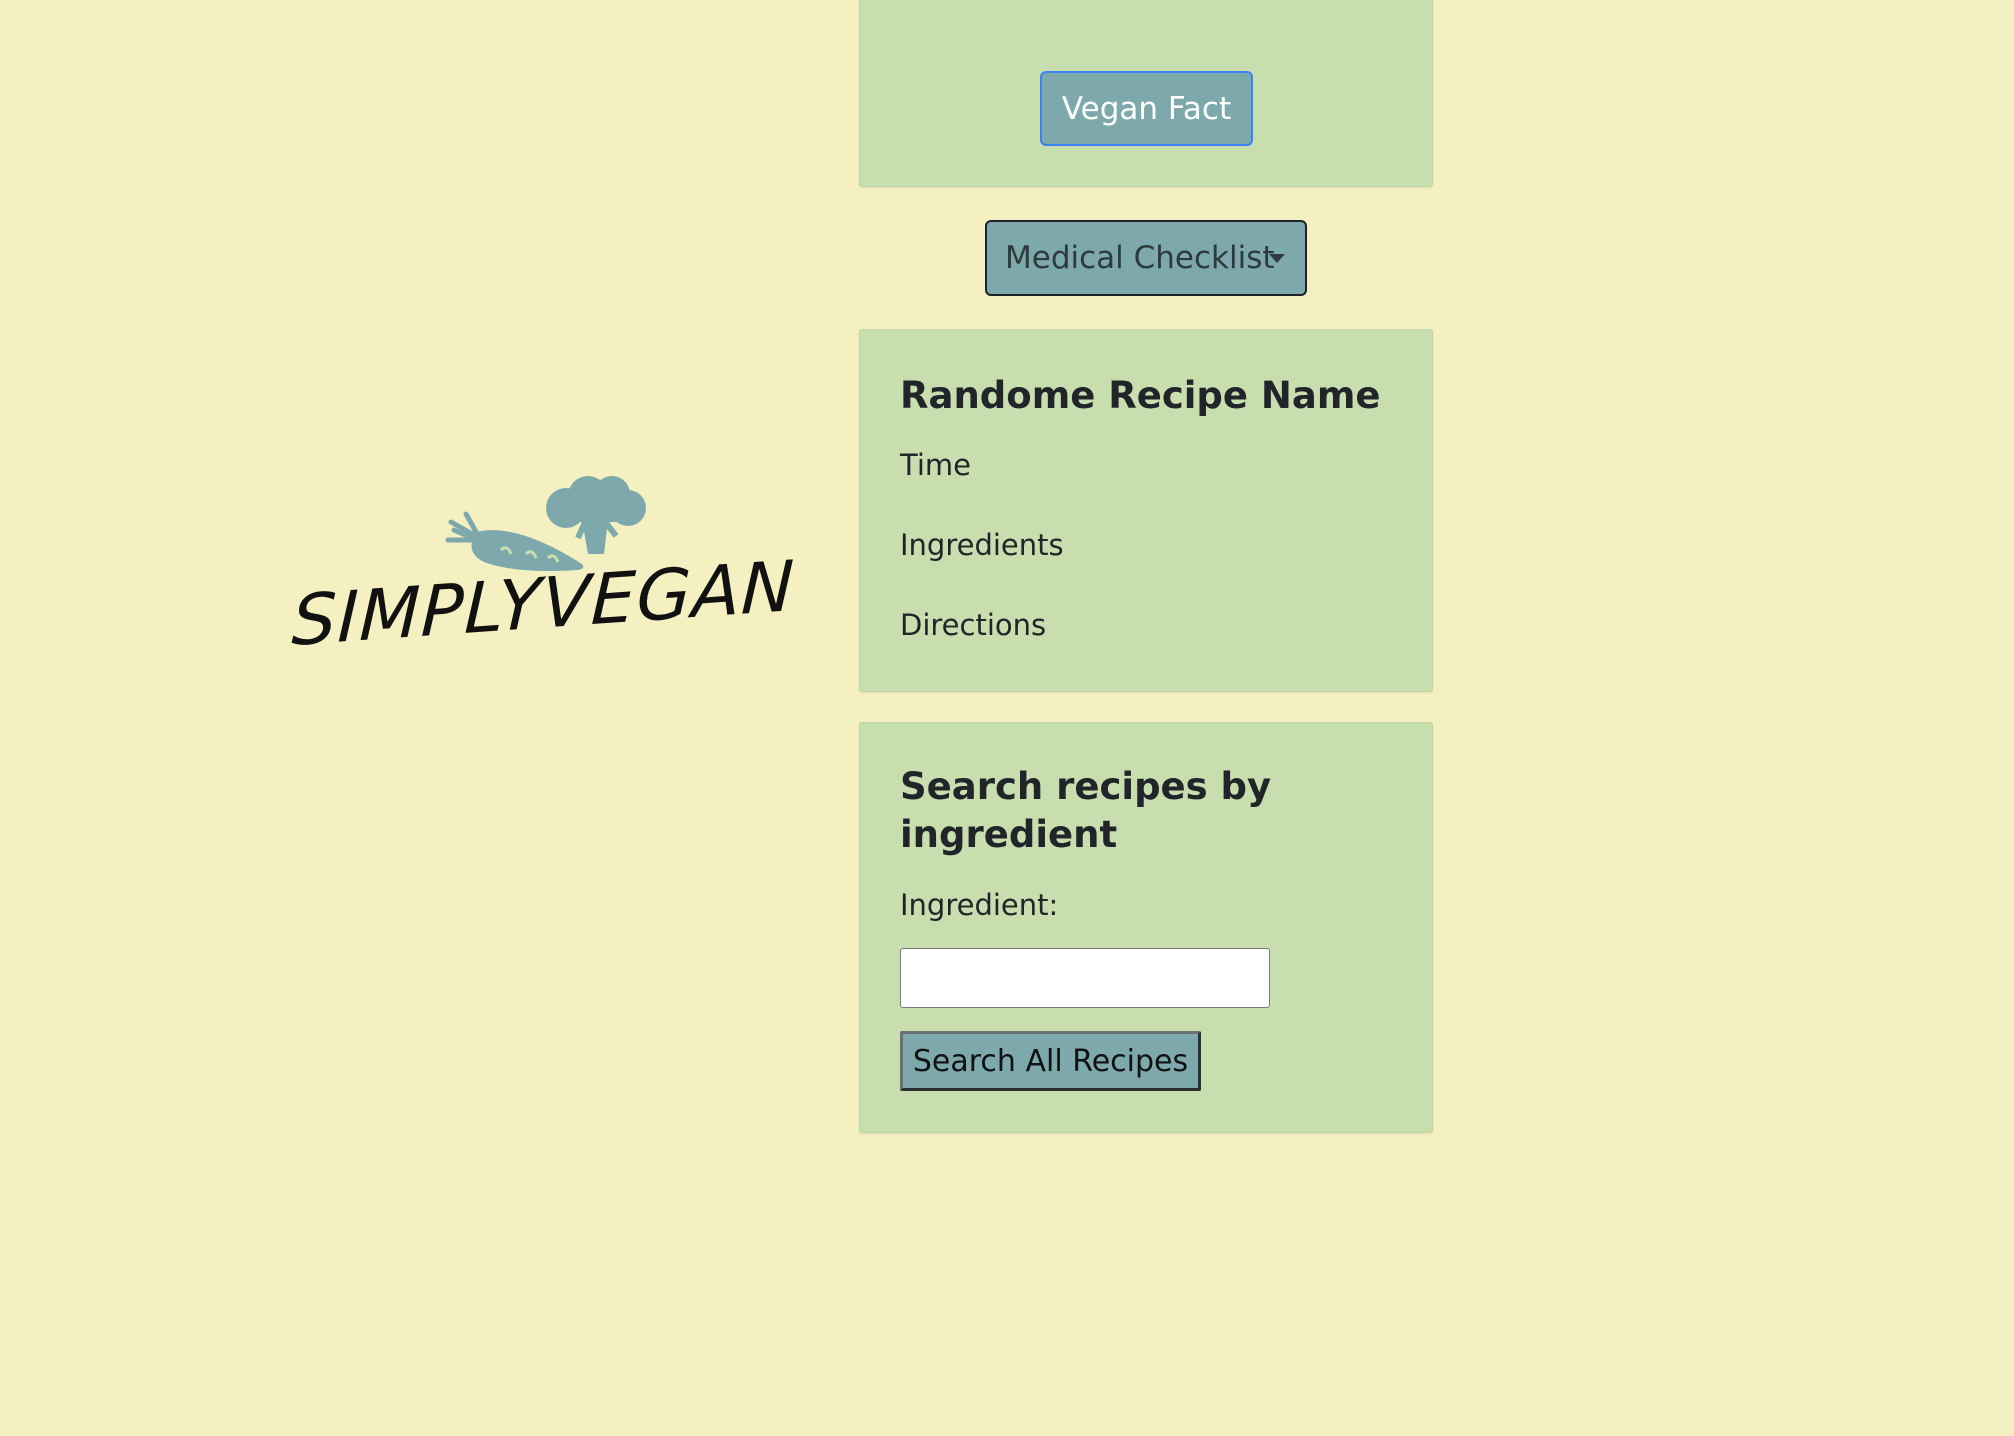 The image size is (2014, 1436). I want to click on search-all-recipes-button: Search All Recipes, so click(1050, 1061).